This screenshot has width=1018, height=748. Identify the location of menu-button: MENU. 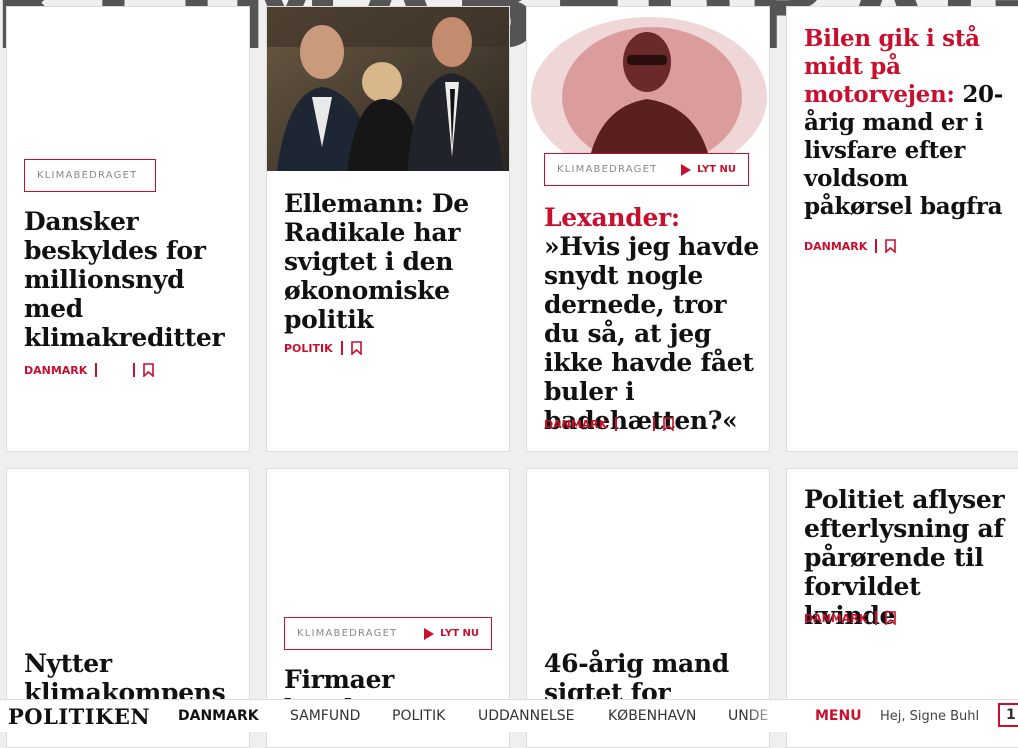
(838, 716).